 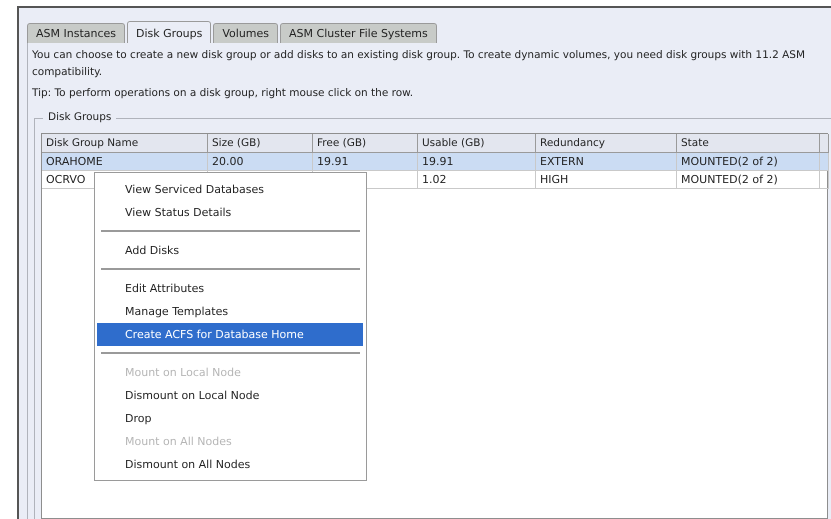 I want to click on tab: ASM Instances, so click(x=76, y=33).